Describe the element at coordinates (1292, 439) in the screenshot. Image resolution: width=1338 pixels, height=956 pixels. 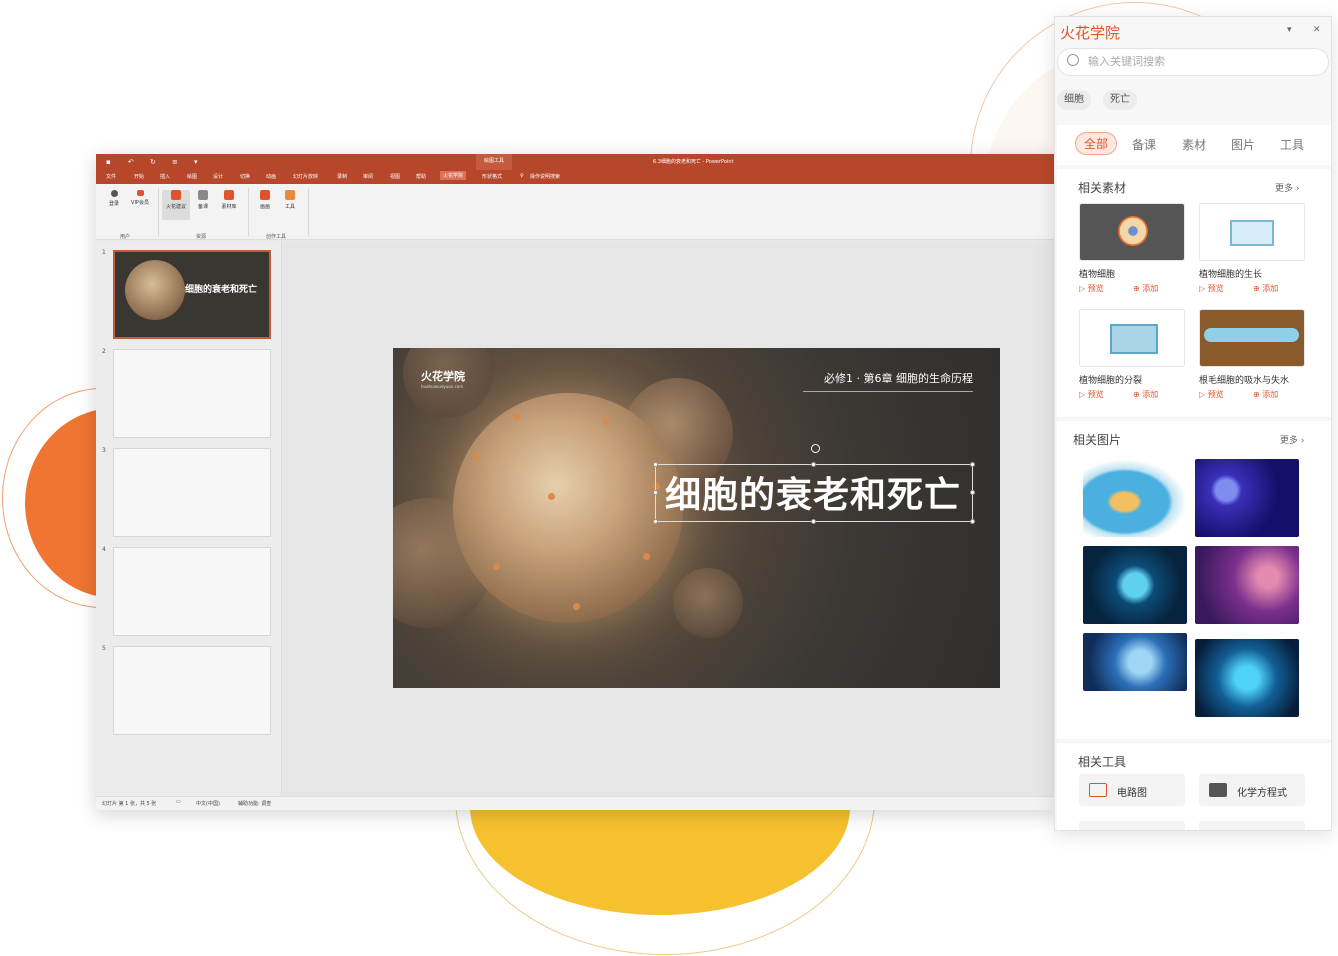
I see `pictures-more-link: 更多 ›` at that location.